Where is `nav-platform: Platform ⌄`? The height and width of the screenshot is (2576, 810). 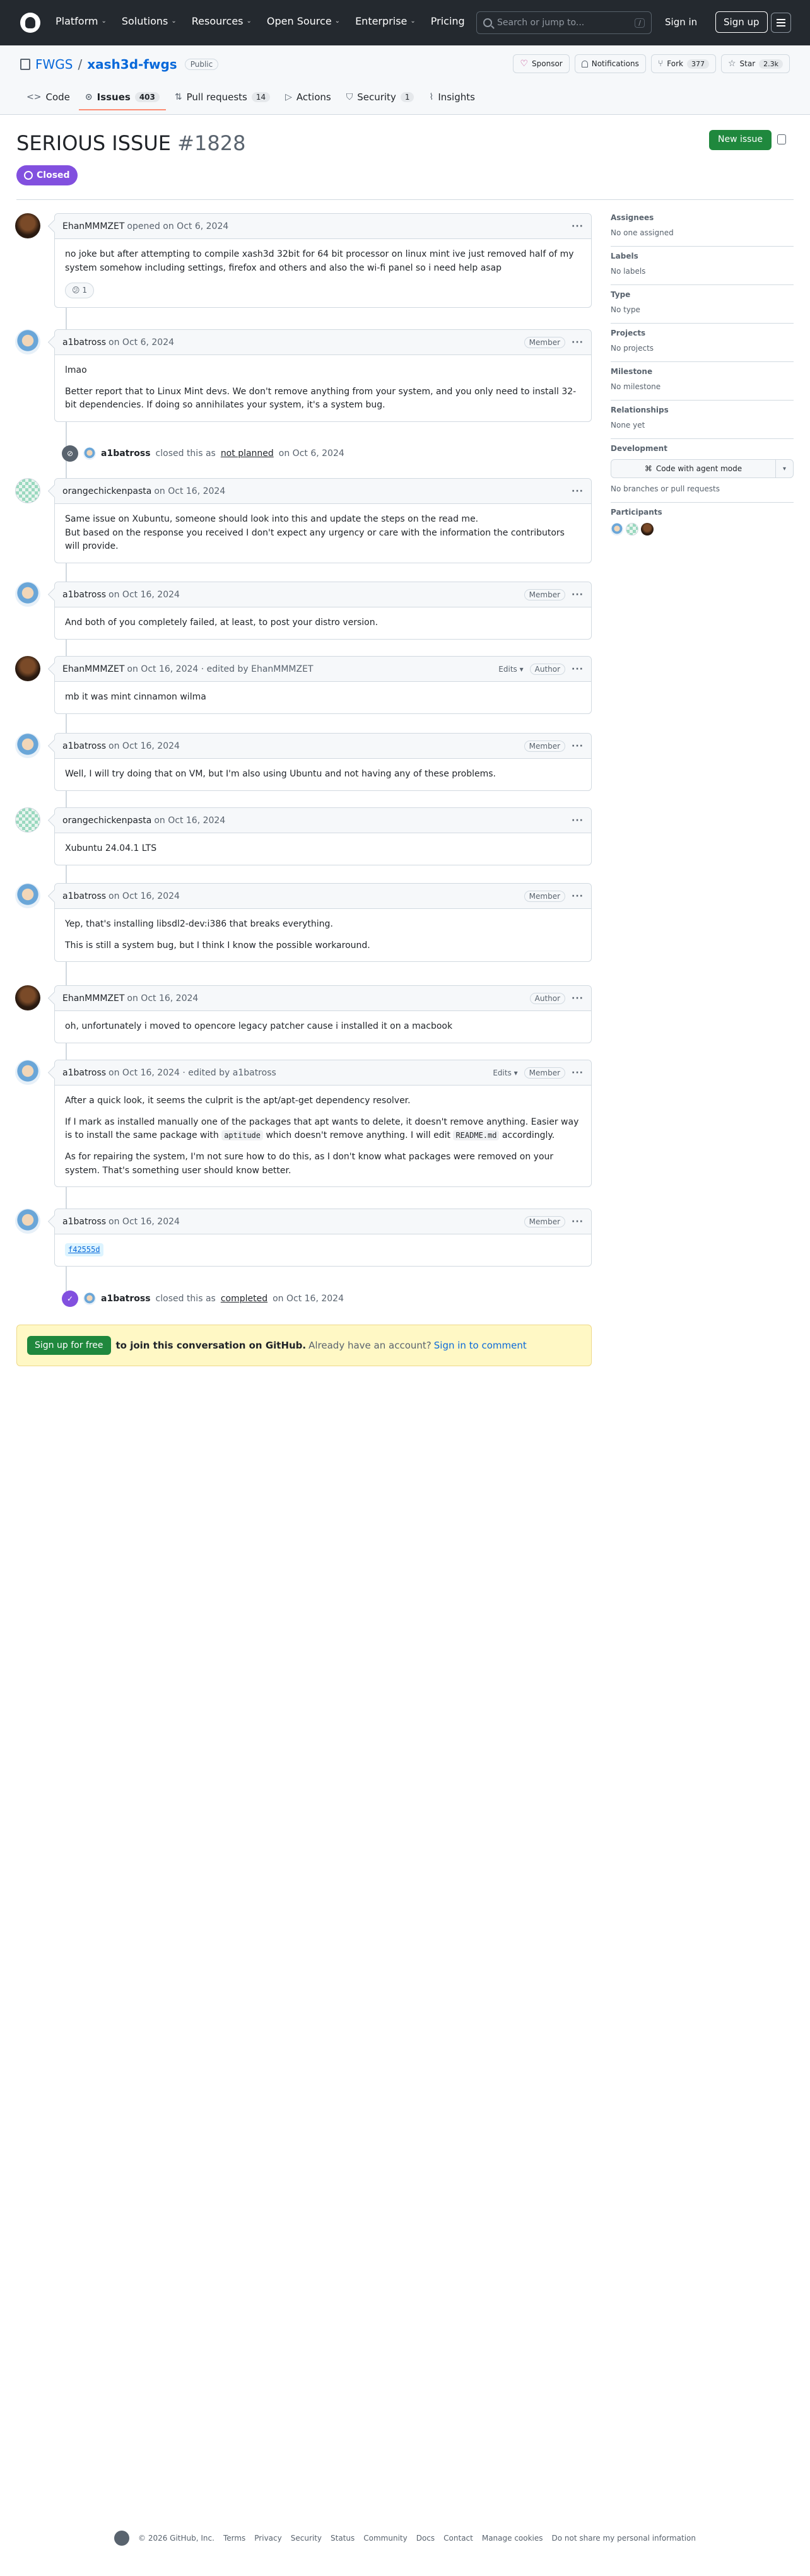 nav-platform: Platform ⌄ is located at coordinates (82, 21).